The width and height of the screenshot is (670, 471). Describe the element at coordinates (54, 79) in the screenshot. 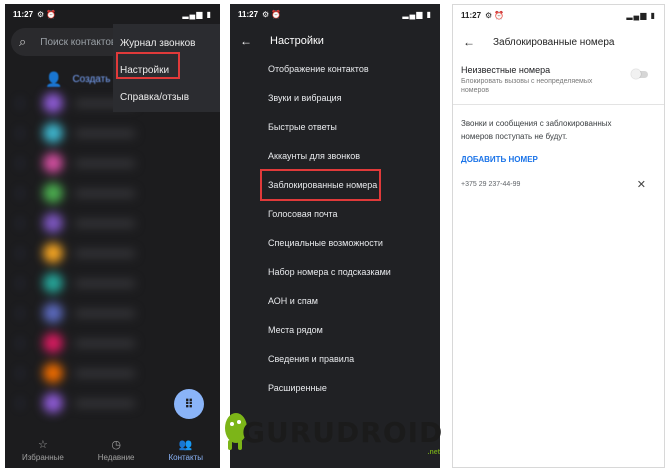

I see `add-person-icon: 👤` at that location.